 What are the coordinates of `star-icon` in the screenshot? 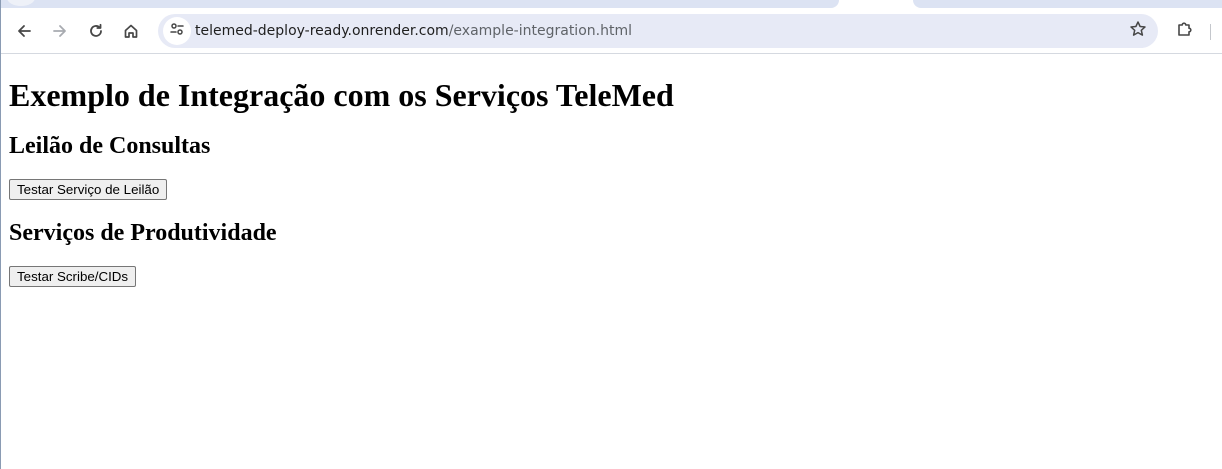 It's located at (1138, 31).